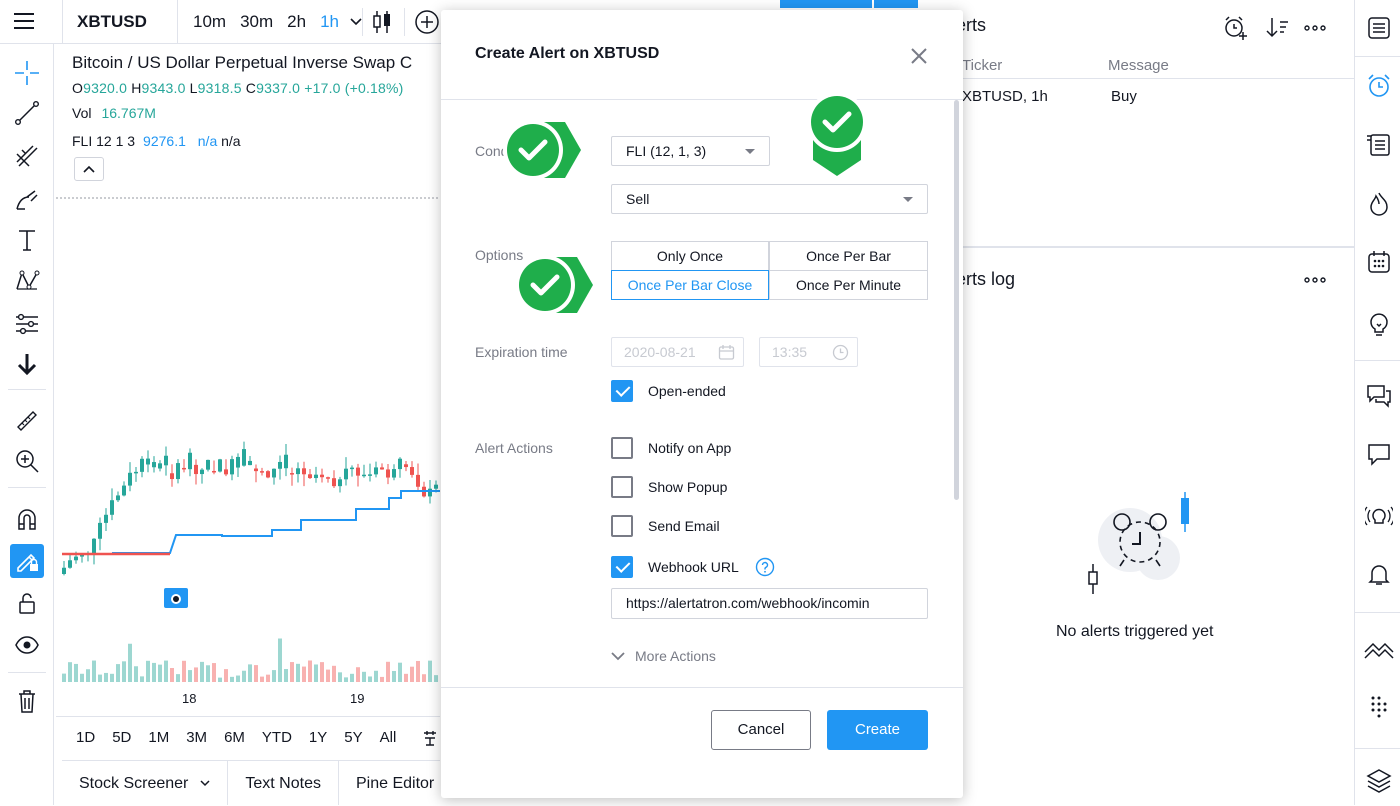  What do you see at coordinates (750, 151) in the screenshot?
I see `caret-down-icon` at bounding box center [750, 151].